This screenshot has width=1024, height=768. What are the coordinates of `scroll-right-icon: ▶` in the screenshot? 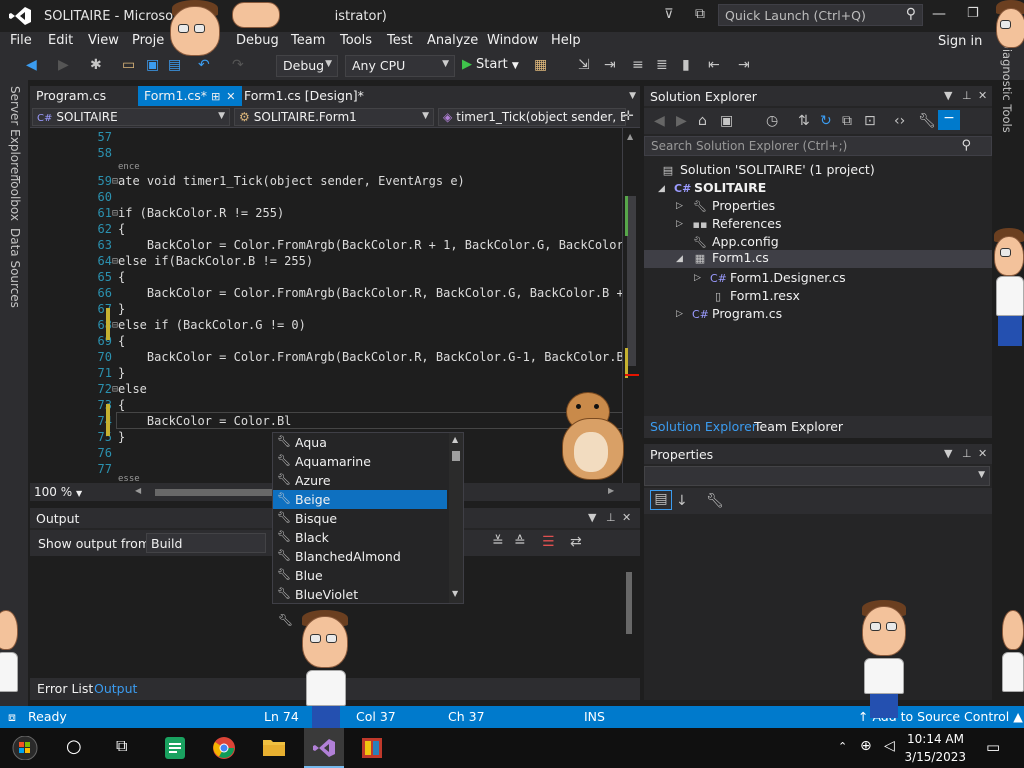 It's located at (611, 490).